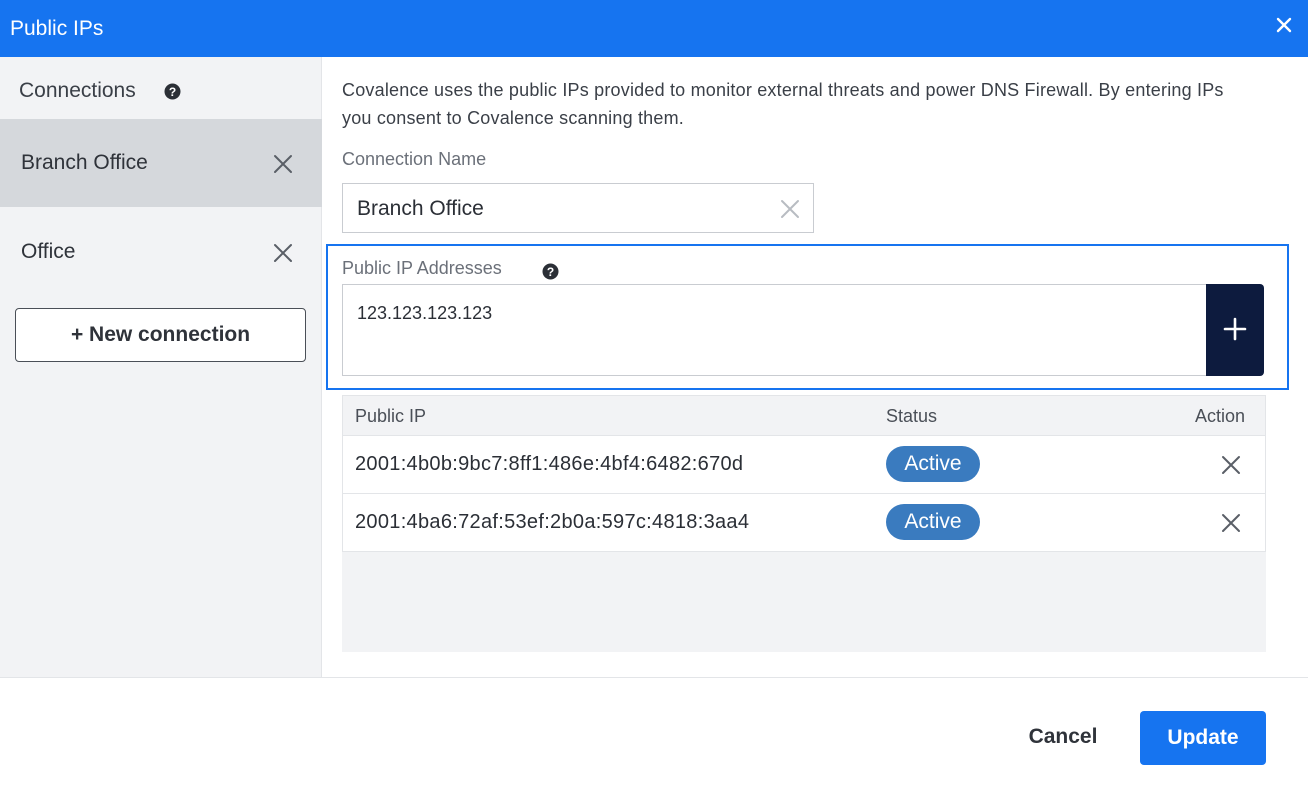 Image resolution: width=1308 pixels, height=796 pixels. What do you see at coordinates (790, 209) in the screenshot?
I see `clear-icon` at bounding box center [790, 209].